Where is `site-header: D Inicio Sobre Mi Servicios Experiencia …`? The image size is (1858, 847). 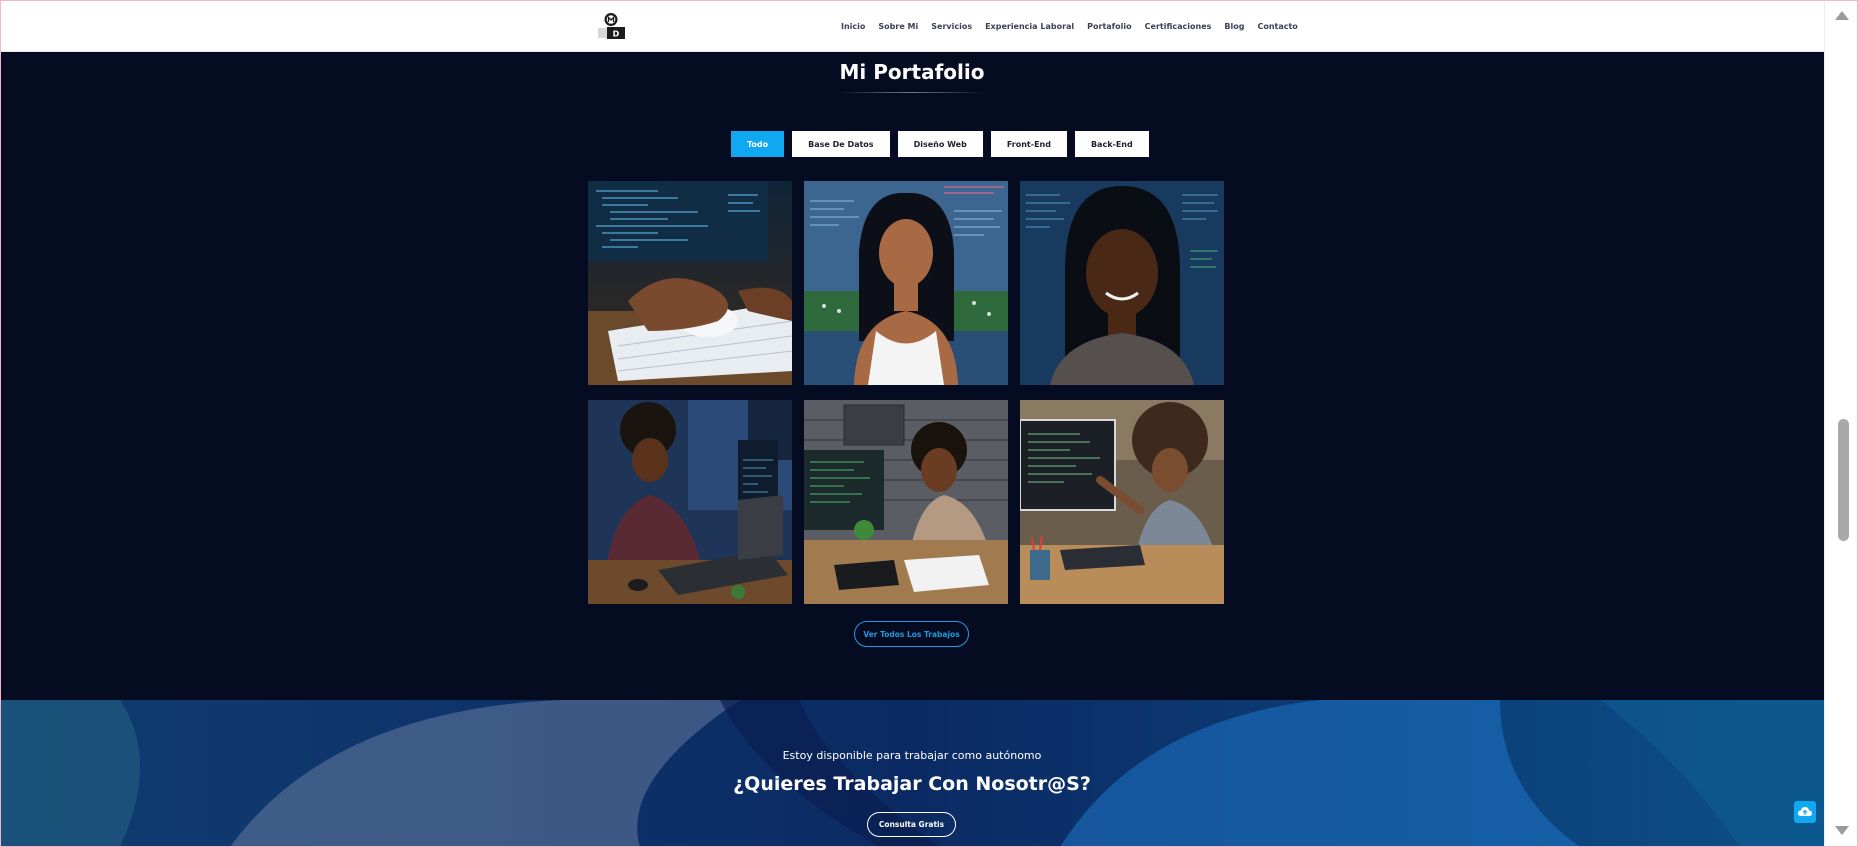 site-header: D Inicio Sobre Mi Servicios Experiencia … is located at coordinates (912, 26).